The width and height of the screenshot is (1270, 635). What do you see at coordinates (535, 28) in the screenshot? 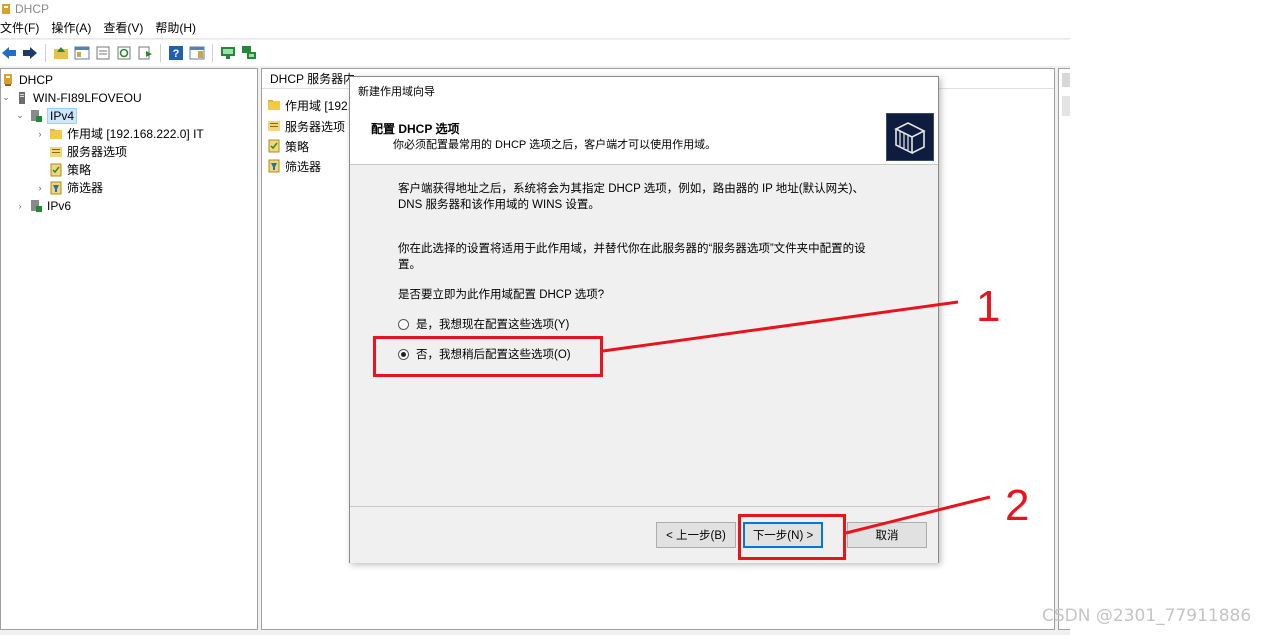
I see `menu-bar: 文件(F) 操作(A) 查看(V) 帮助(H)` at bounding box center [535, 28].